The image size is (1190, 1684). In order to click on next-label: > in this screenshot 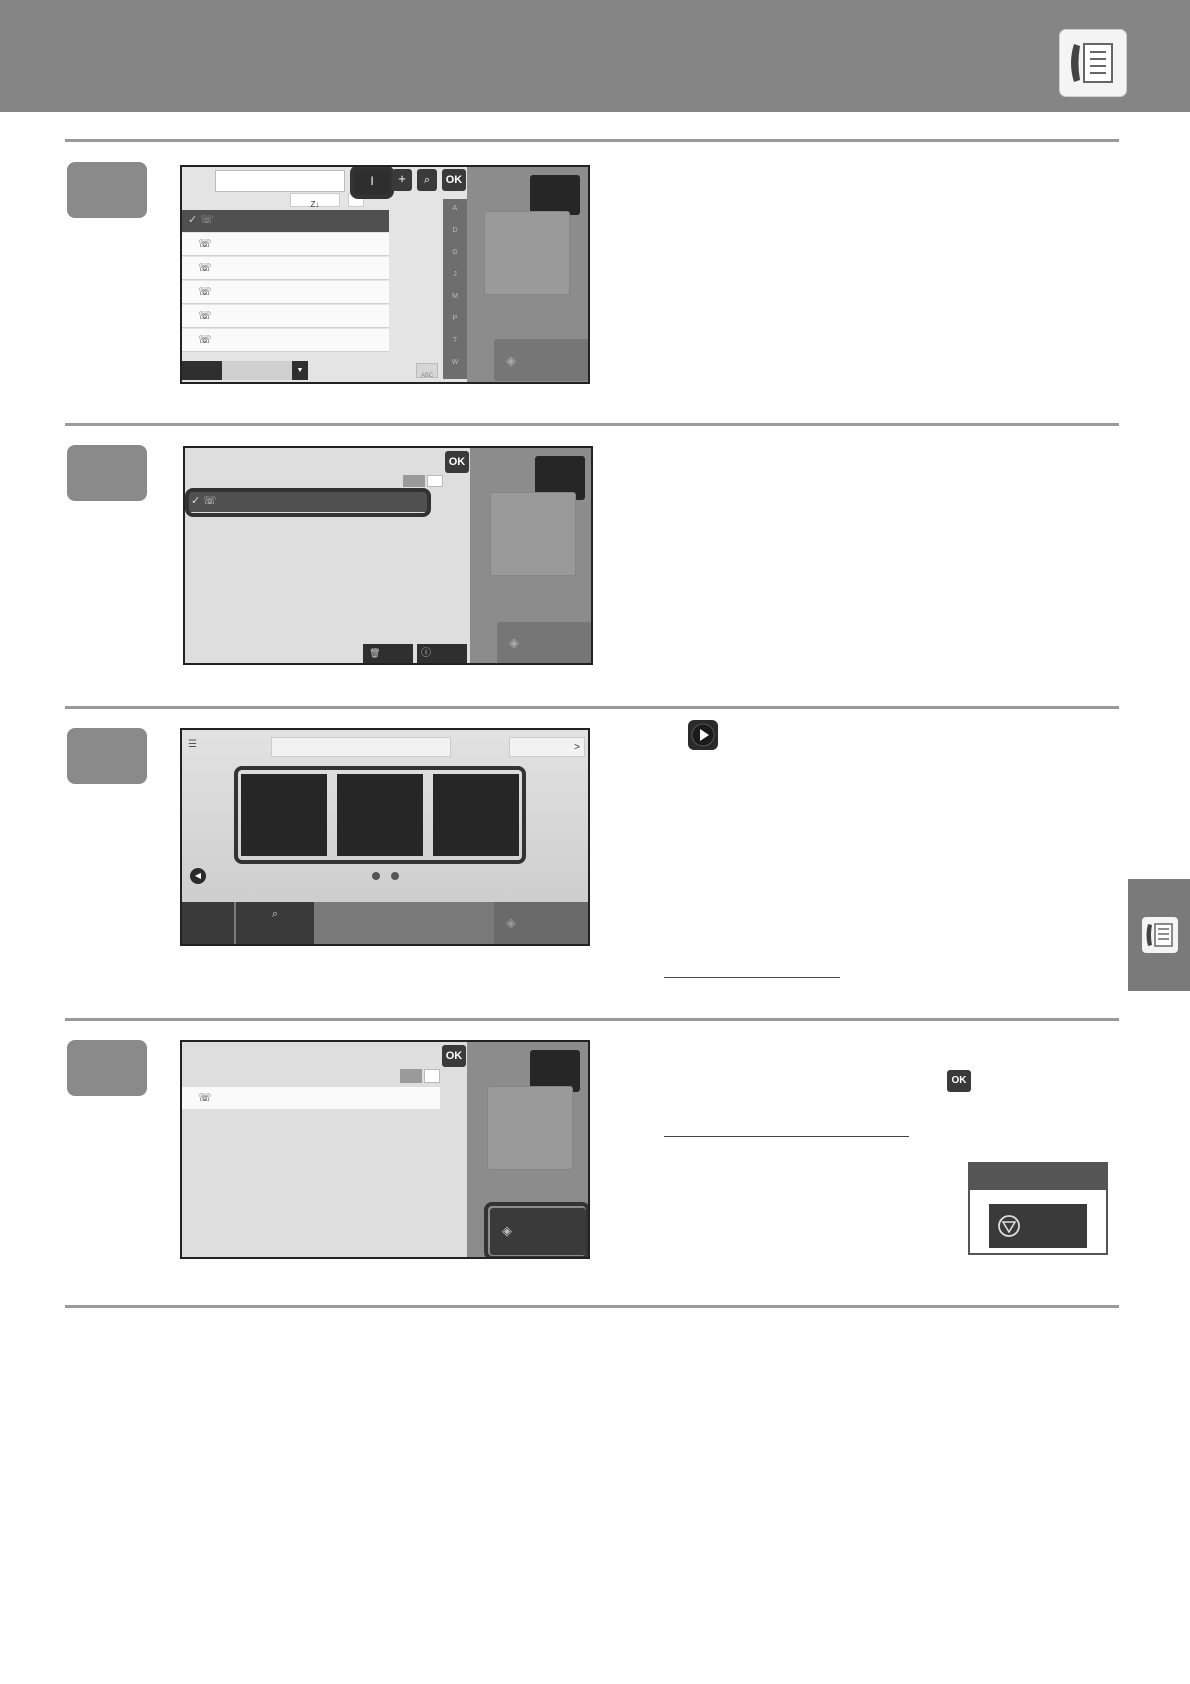, I will do `click(577, 747)`.